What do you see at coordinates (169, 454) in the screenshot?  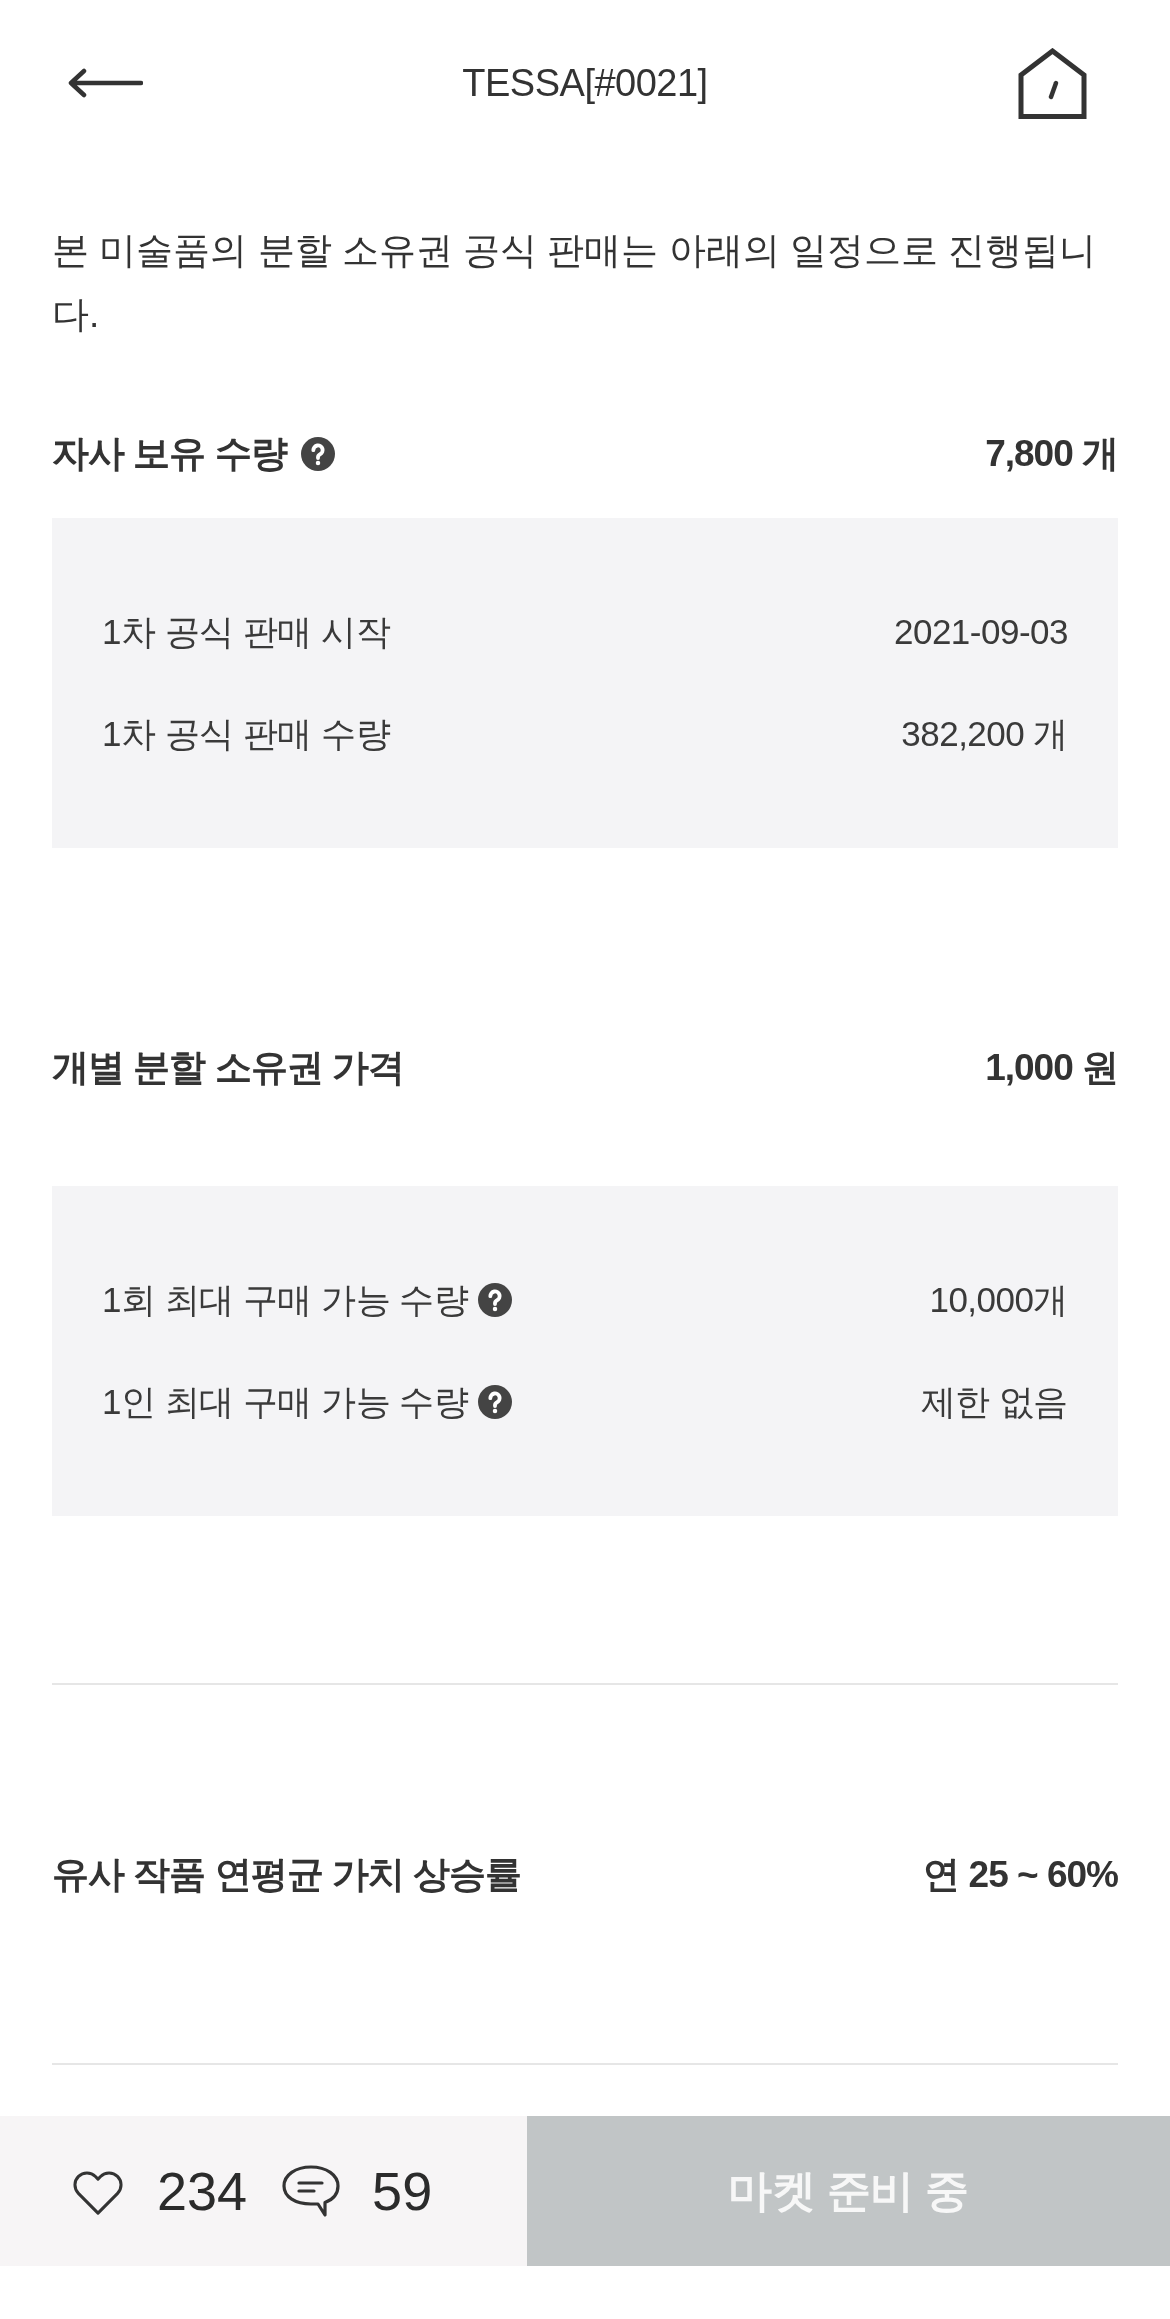 I see `section-label: 자사 보유 수량` at bounding box center [169, 454].